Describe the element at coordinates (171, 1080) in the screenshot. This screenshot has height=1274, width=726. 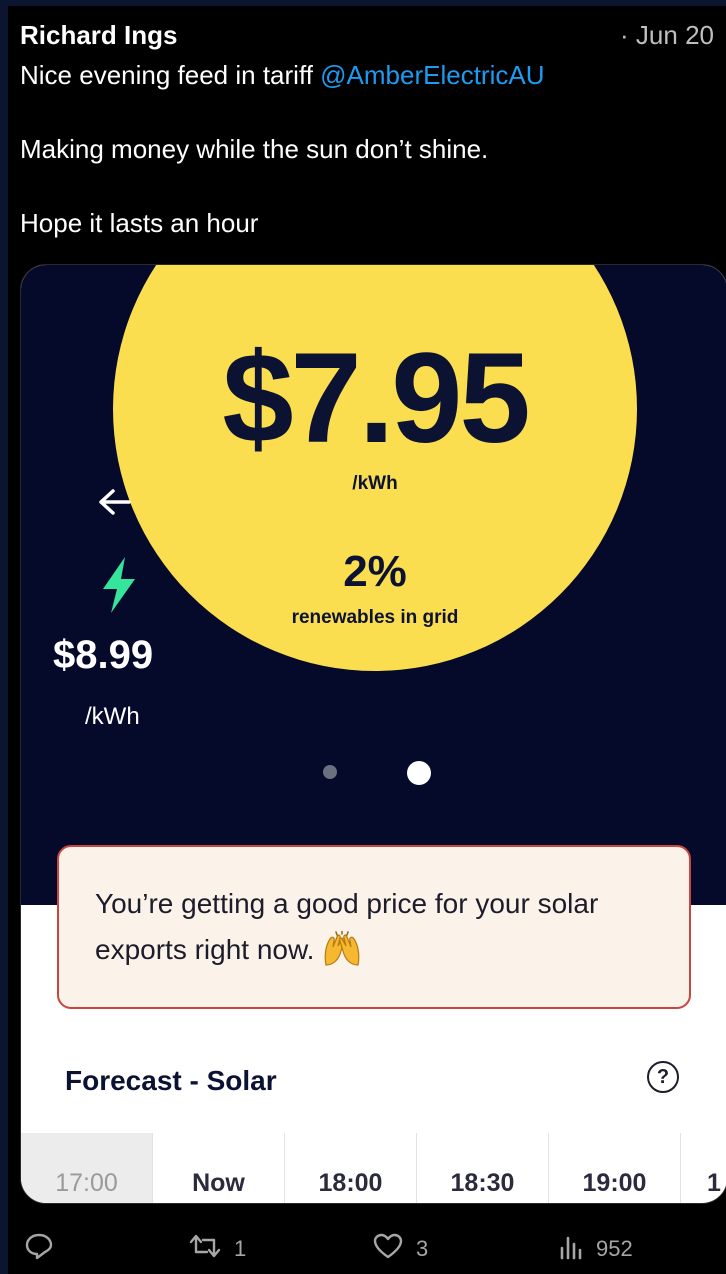
I see `forecast-title: Forecast - Solar` at that location.